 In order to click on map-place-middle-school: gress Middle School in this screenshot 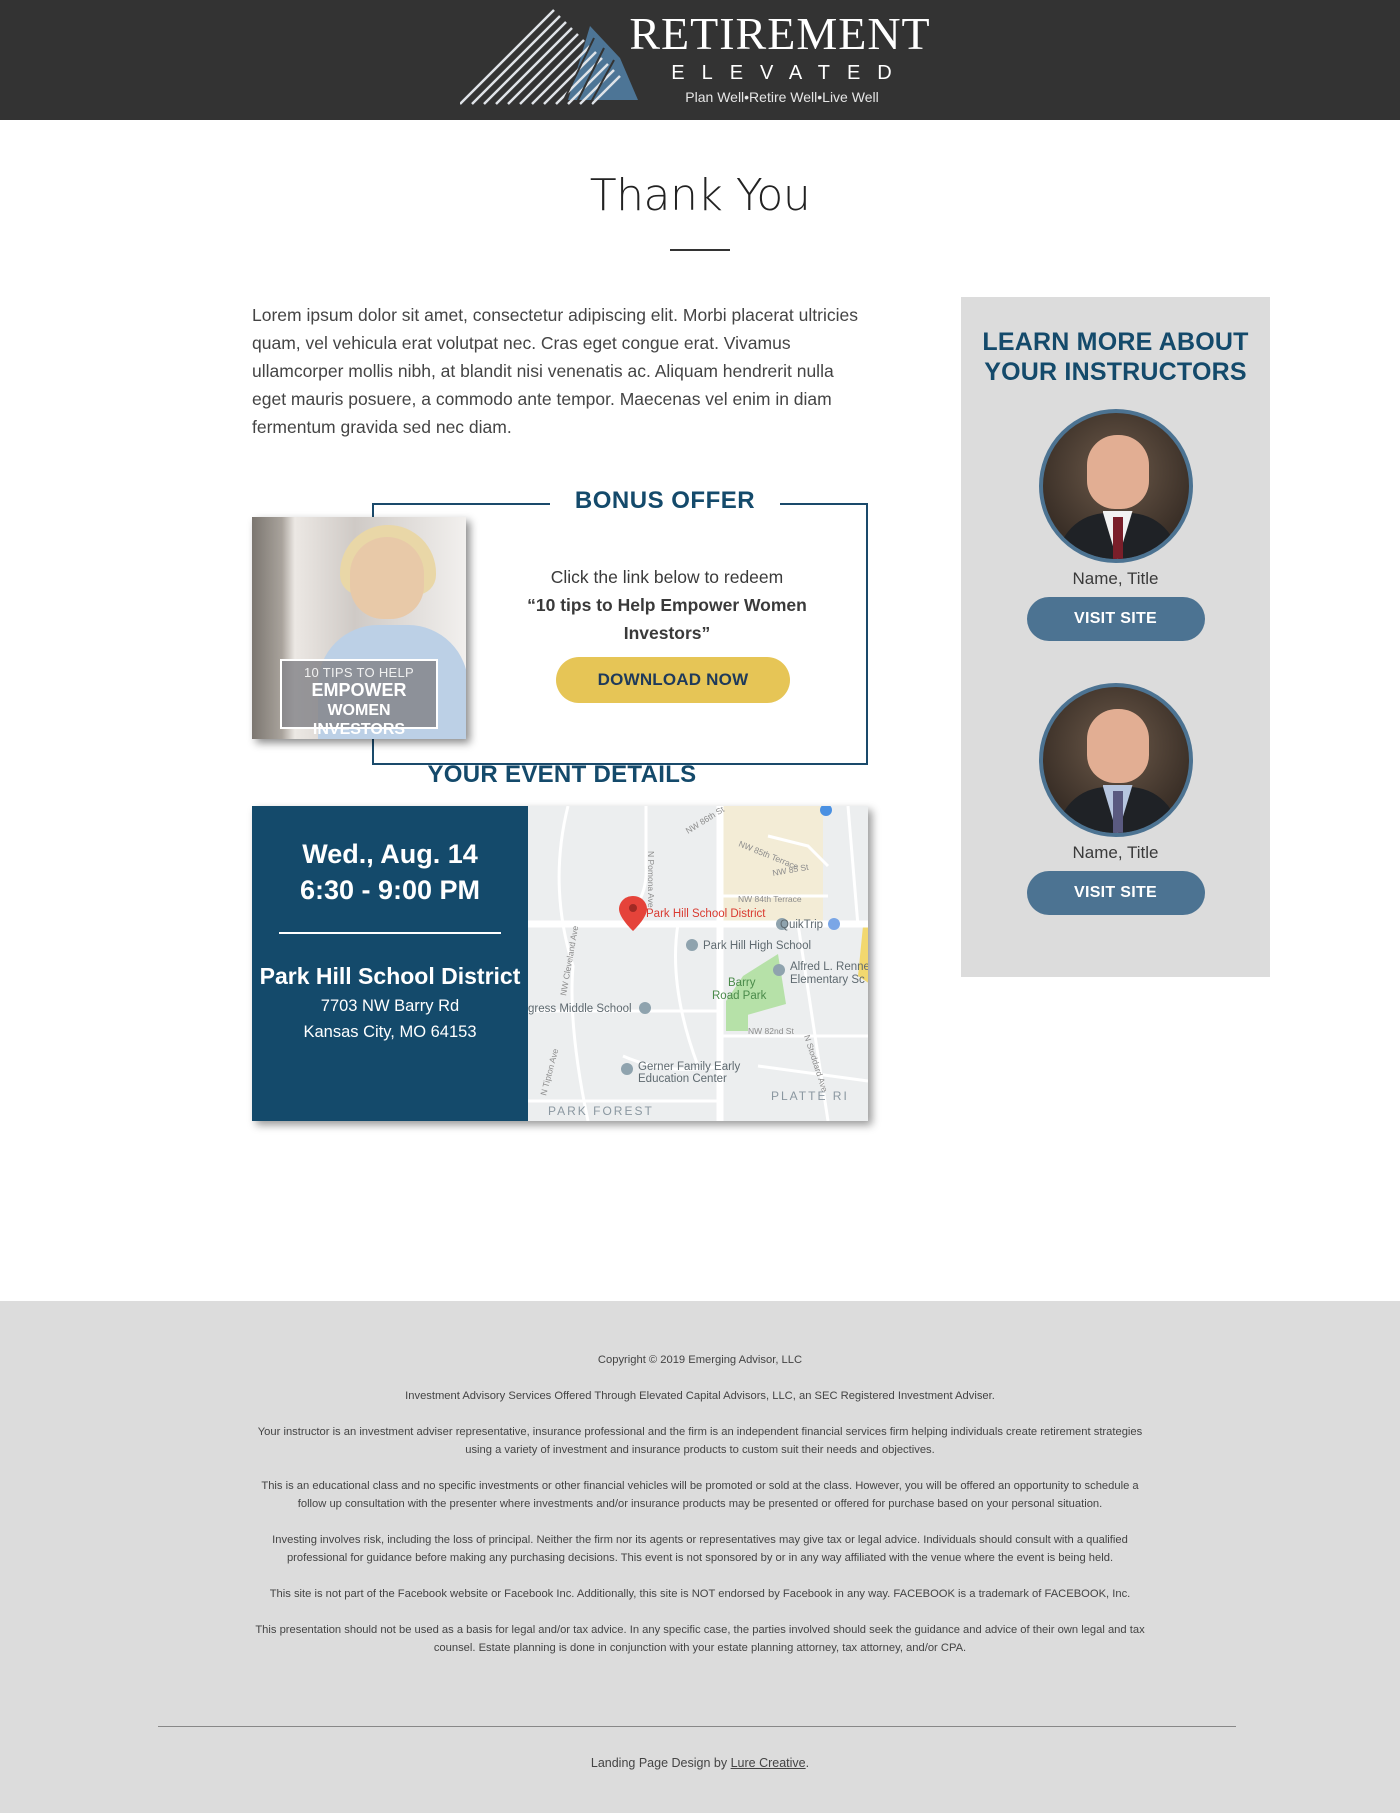, I will do `click(580, 1009)`.